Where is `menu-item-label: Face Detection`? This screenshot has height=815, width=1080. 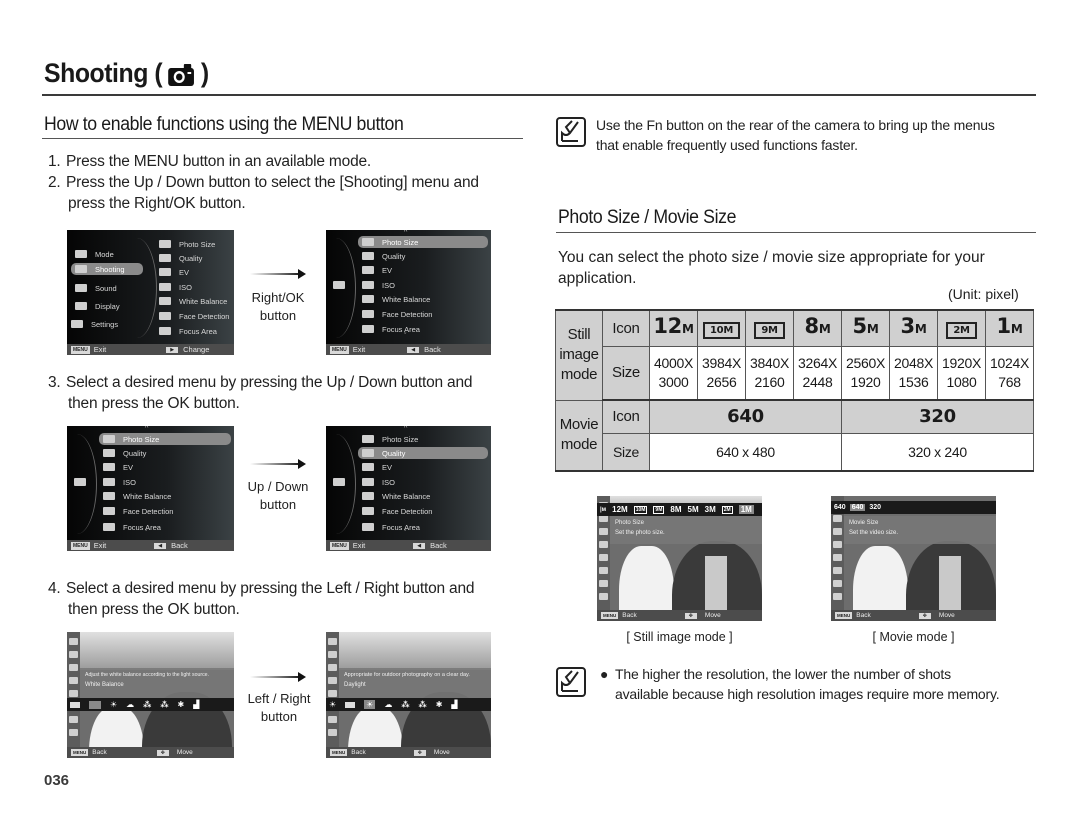
menu-item-label: Face Detection is located at coordinates (148, 511).